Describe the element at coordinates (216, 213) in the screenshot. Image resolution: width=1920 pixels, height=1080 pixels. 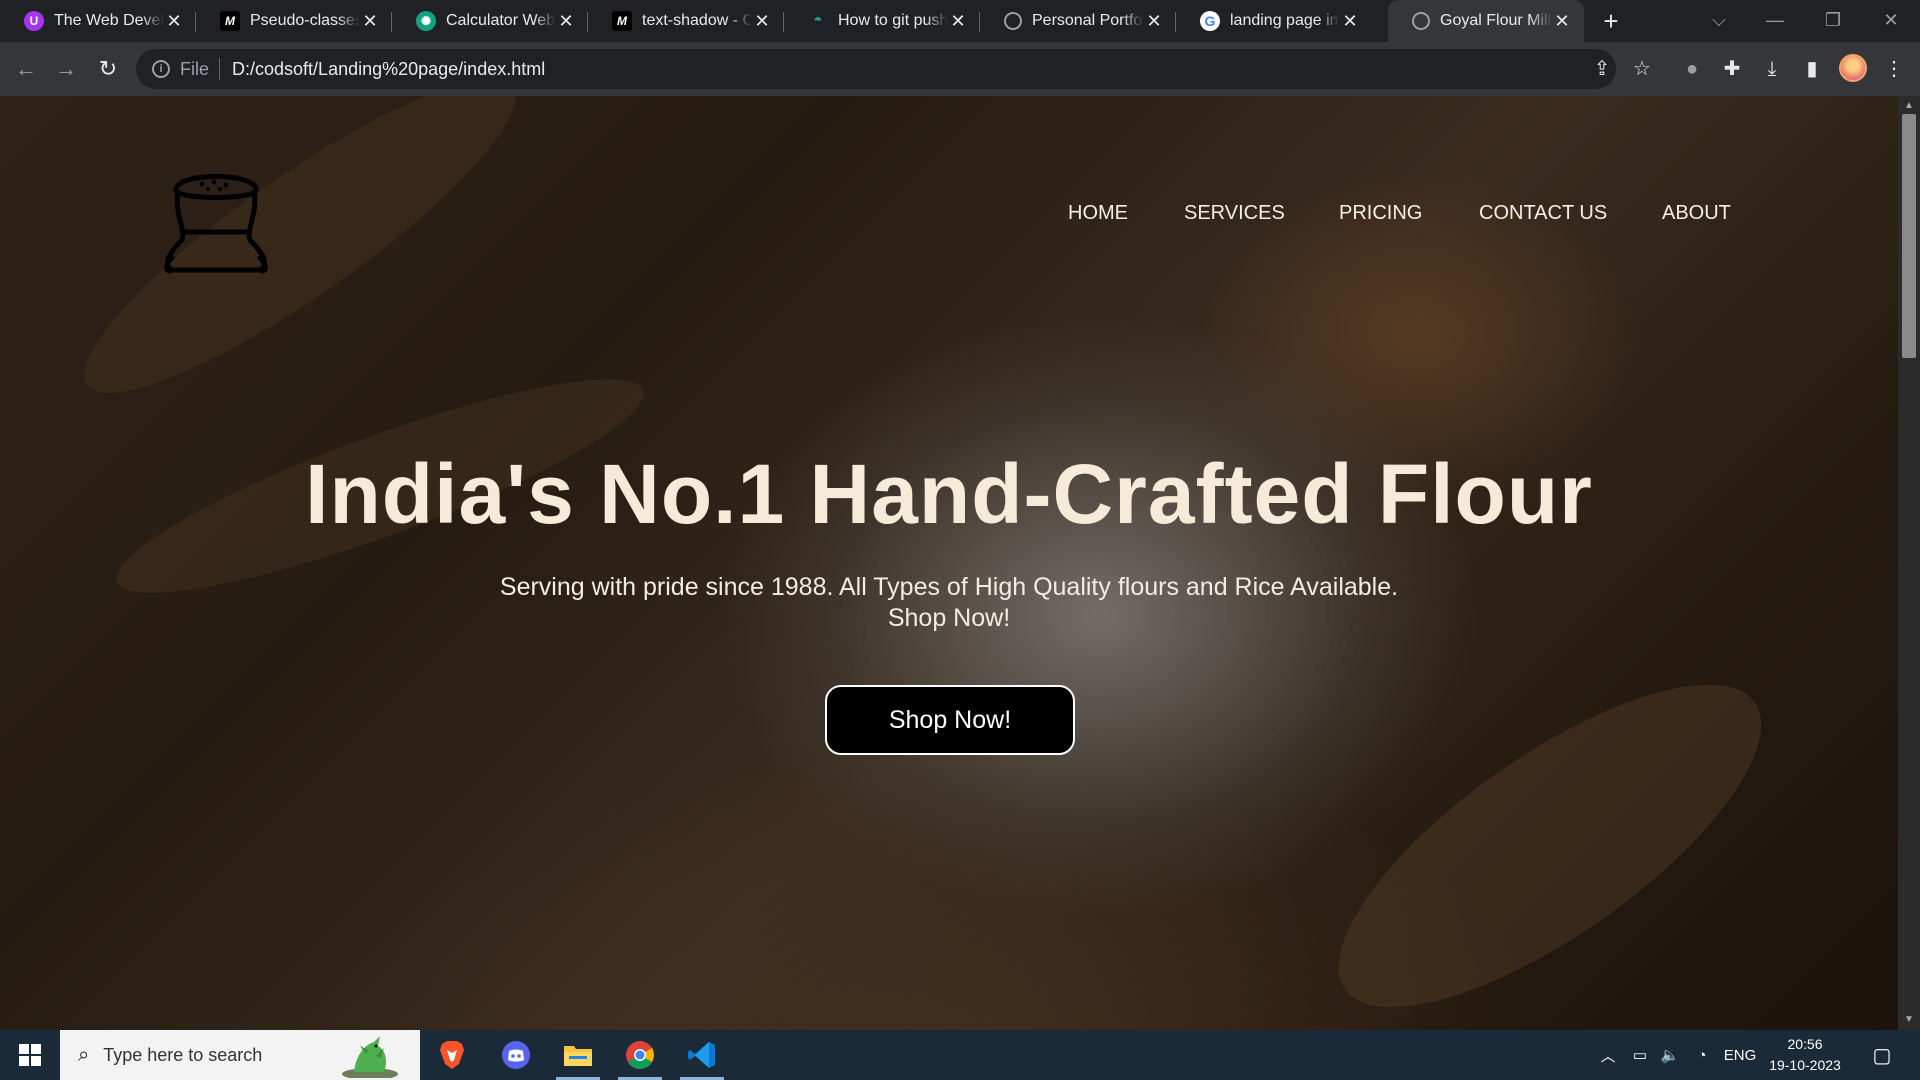
I see `flour-sack-logo-icon` at that location.